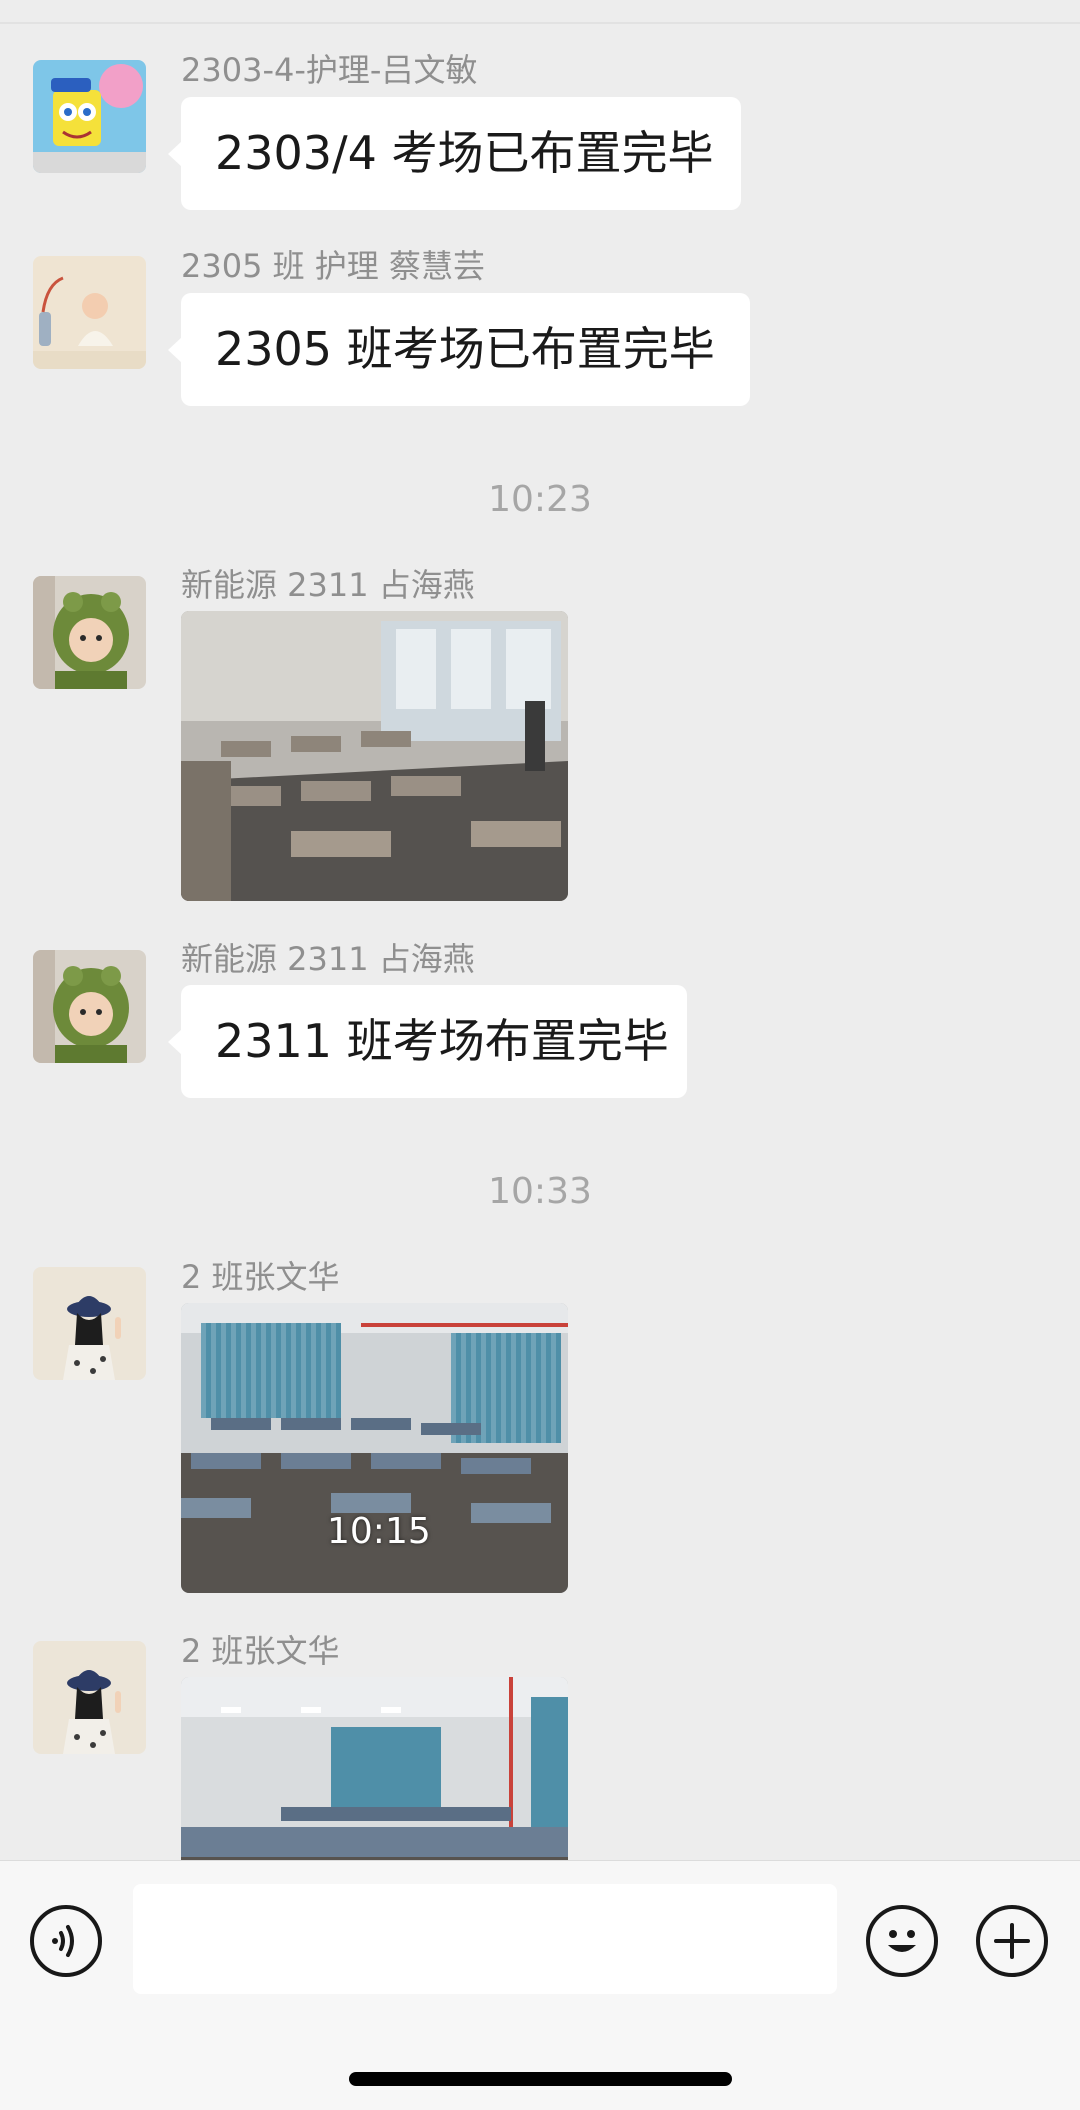  Describe the element at coordinates (66, 1941) in the screenshot. I see `voice-icon` at that location.